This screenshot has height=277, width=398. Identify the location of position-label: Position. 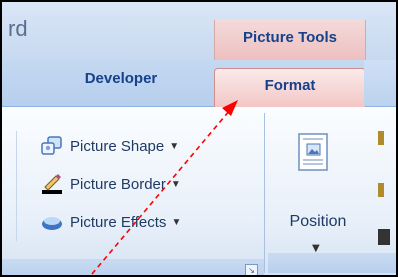
(318, 221).